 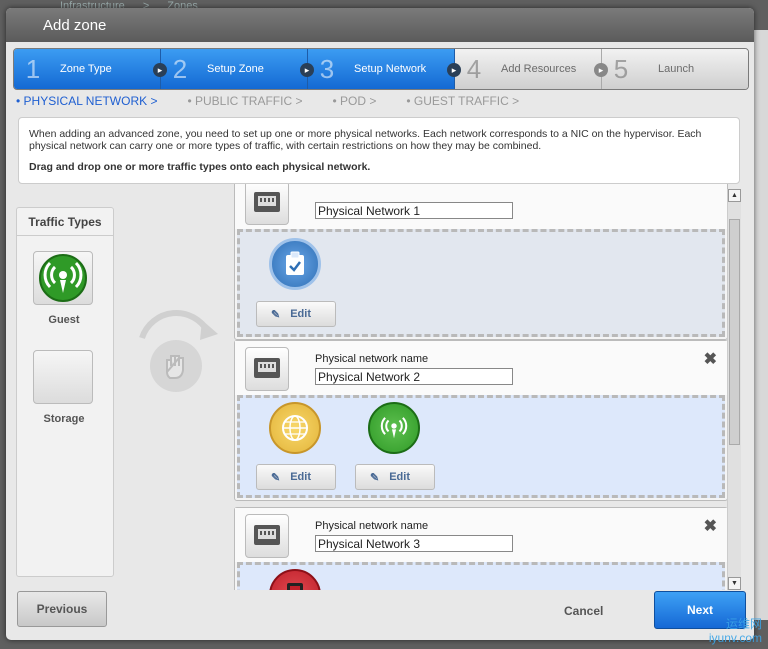 I want to click on background-panel, so click(x=761, y=325).